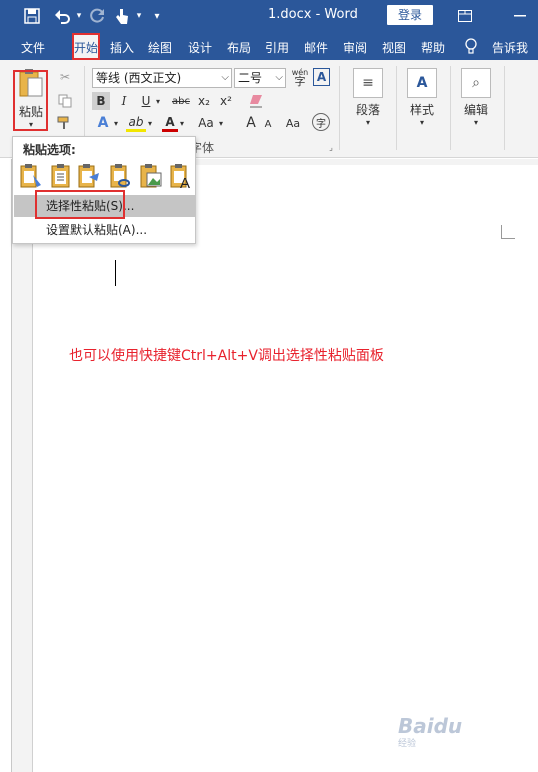 Image resolution: width=538 pixels, height=772 pixels. I want to click on editing-dropdown-icon: ▾, so click(475, 122).